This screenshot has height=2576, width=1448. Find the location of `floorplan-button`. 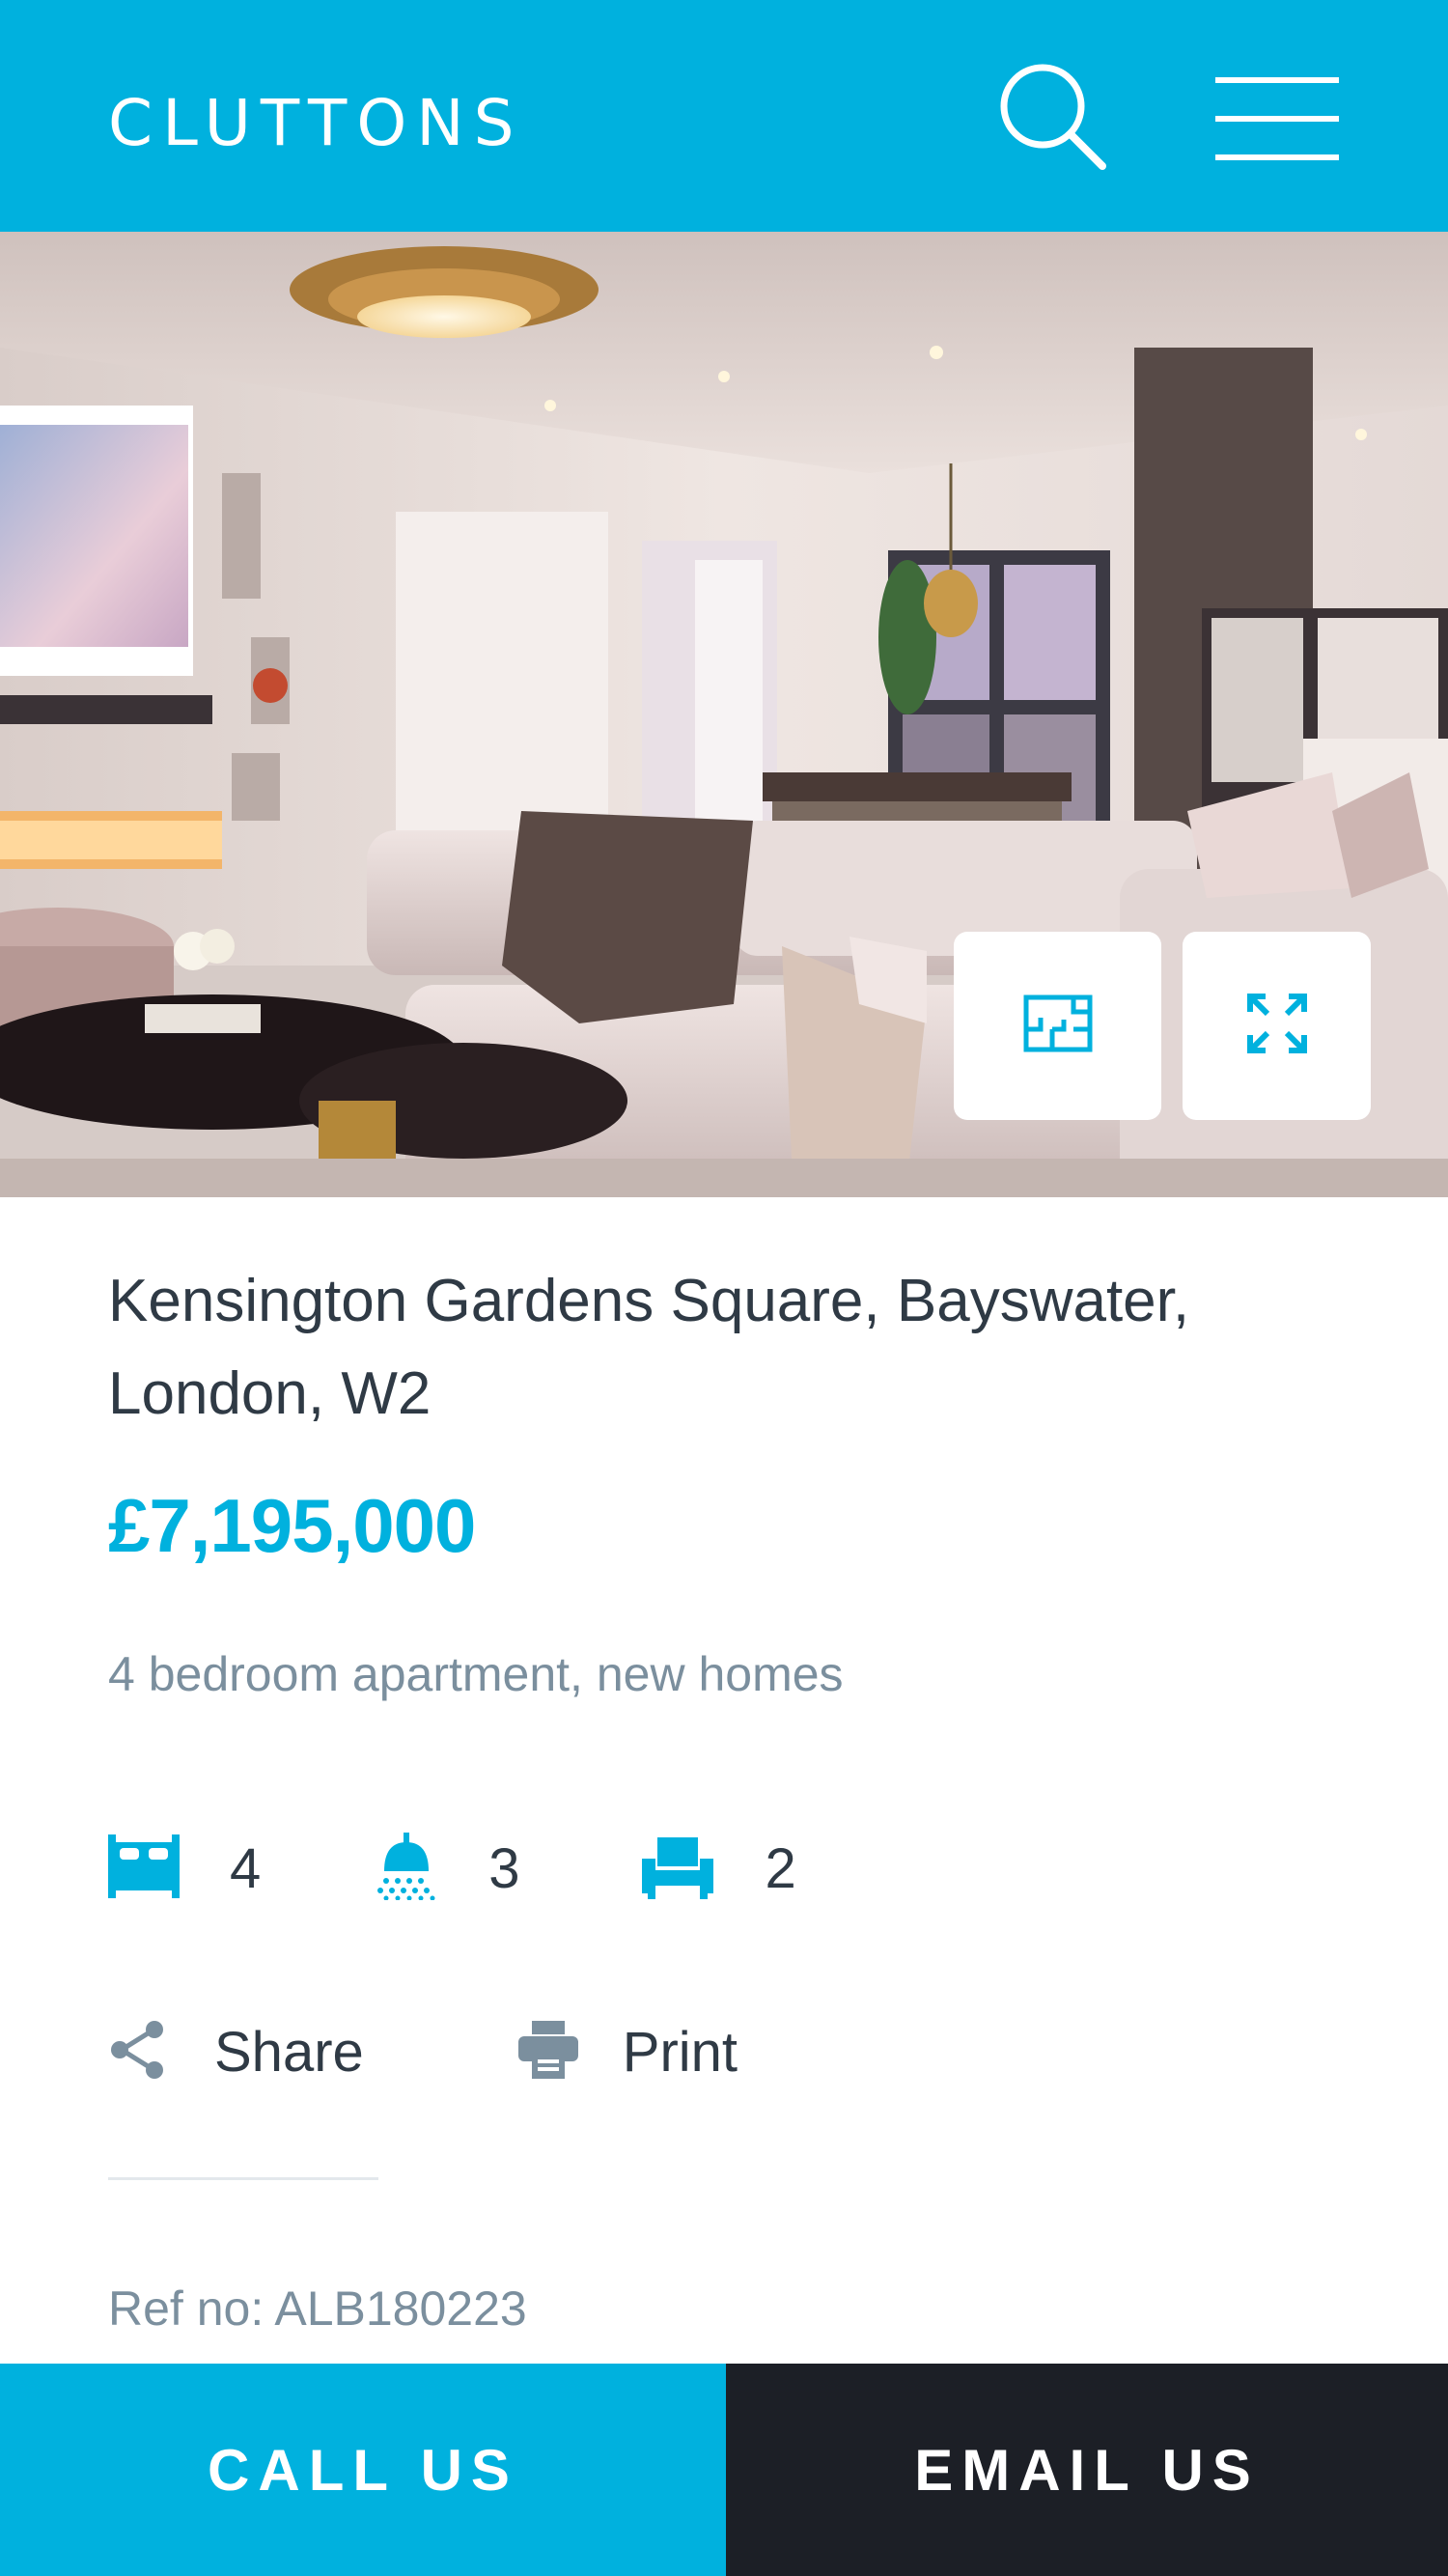

floorplan-button is located at coordinates (1058, 1026).